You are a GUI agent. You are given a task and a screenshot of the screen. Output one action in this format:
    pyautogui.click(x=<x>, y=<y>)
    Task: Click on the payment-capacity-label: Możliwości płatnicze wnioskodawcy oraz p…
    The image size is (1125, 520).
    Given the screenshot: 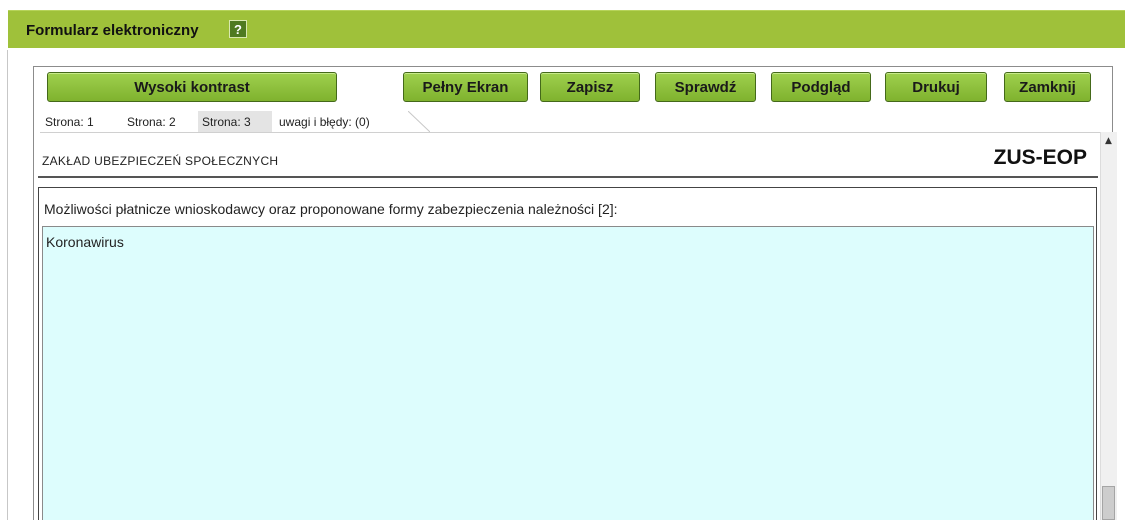 What is the action you would take?
    pyautogui.click(x=331, y=209)
    